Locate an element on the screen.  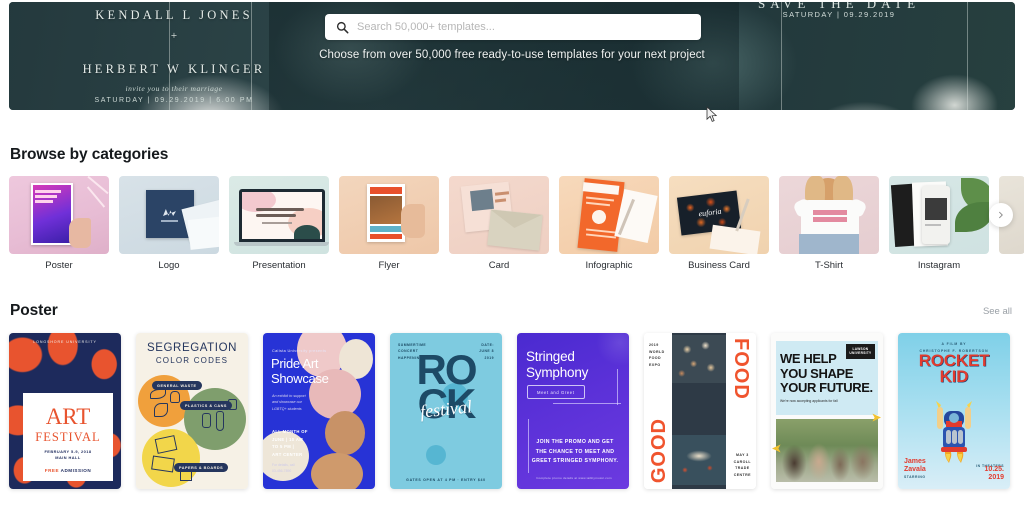
invite-name-2: HERBERT W KLINGER is located at coordinates (174, 69).